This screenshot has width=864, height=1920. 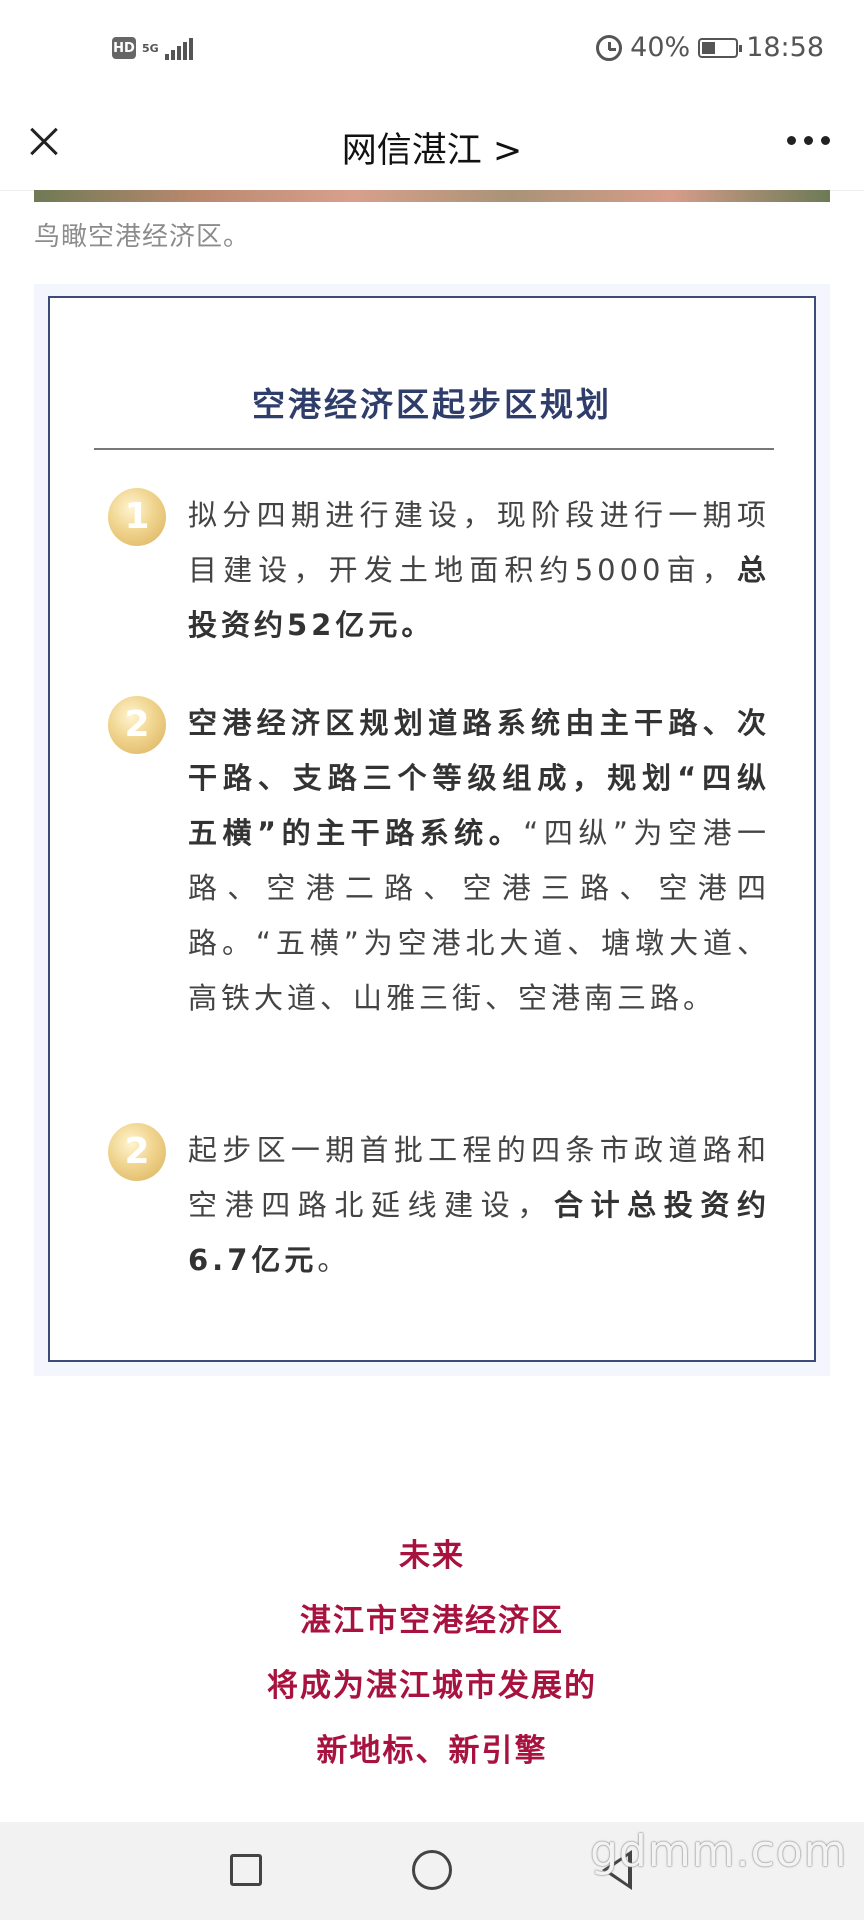 What do you see at coordinates (479, 542) in the screenshot?
I see `plan-item-plain: 拟分四期进行建设，现阶段进行一期项目建设，开发土地面积约5000亩，` at bounding box center [479, 542].